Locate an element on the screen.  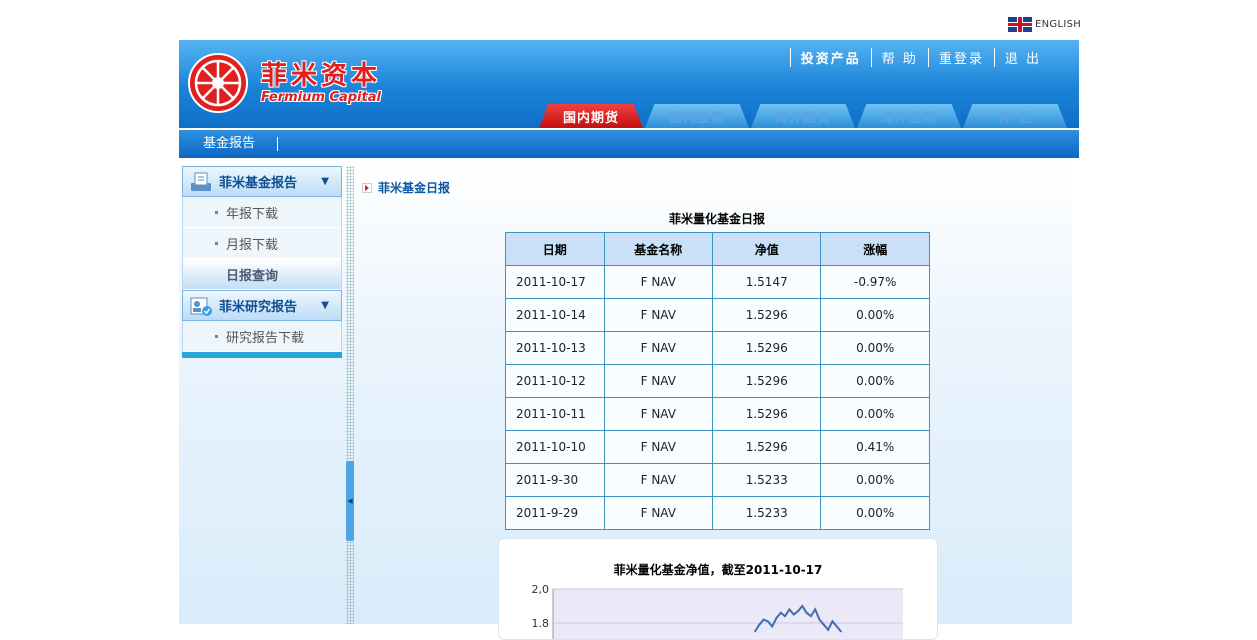
logo-english-name: Fermium Capital is located at coordinates (321, 97).